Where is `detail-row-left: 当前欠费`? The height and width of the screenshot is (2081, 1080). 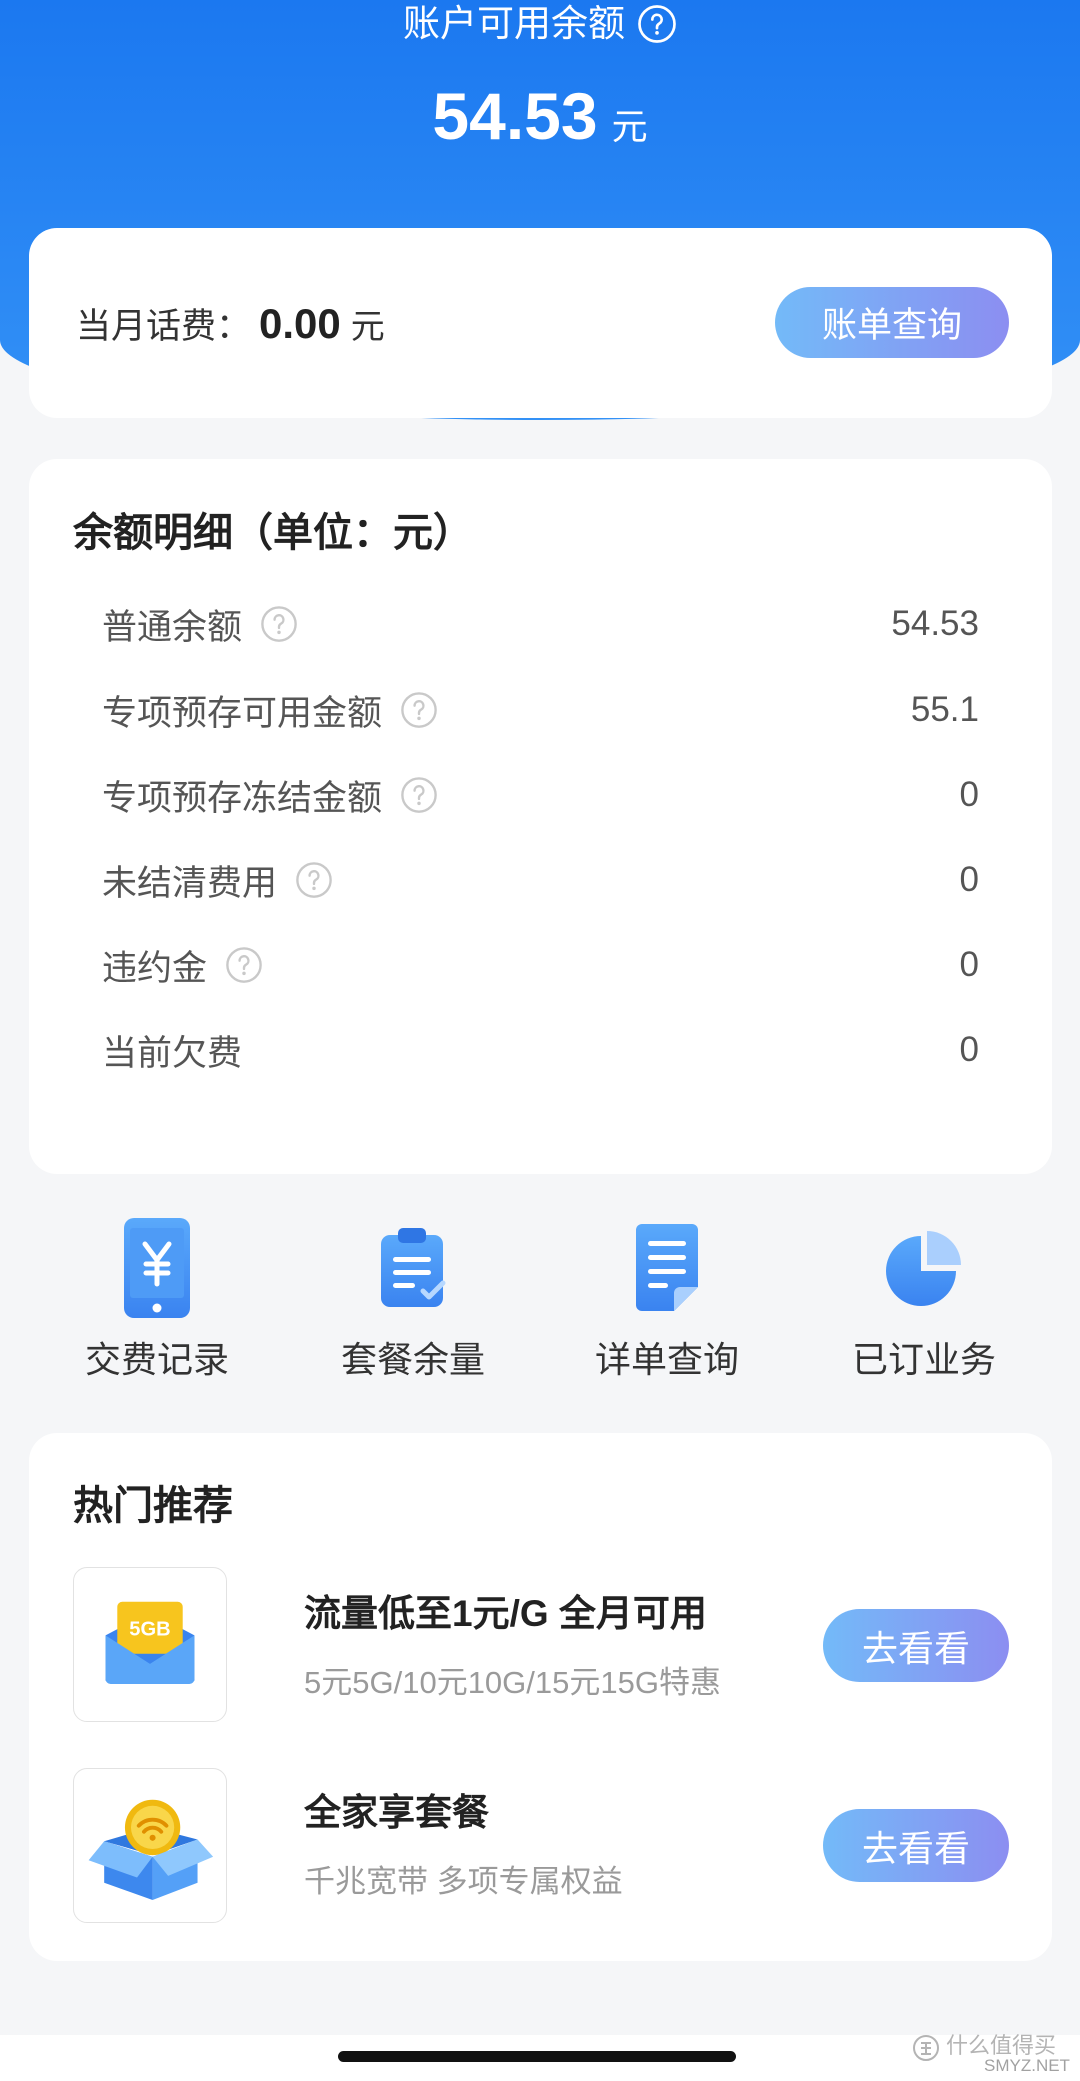
detail-row-left: 当前欠费 is located at coordinates (172, 1050).